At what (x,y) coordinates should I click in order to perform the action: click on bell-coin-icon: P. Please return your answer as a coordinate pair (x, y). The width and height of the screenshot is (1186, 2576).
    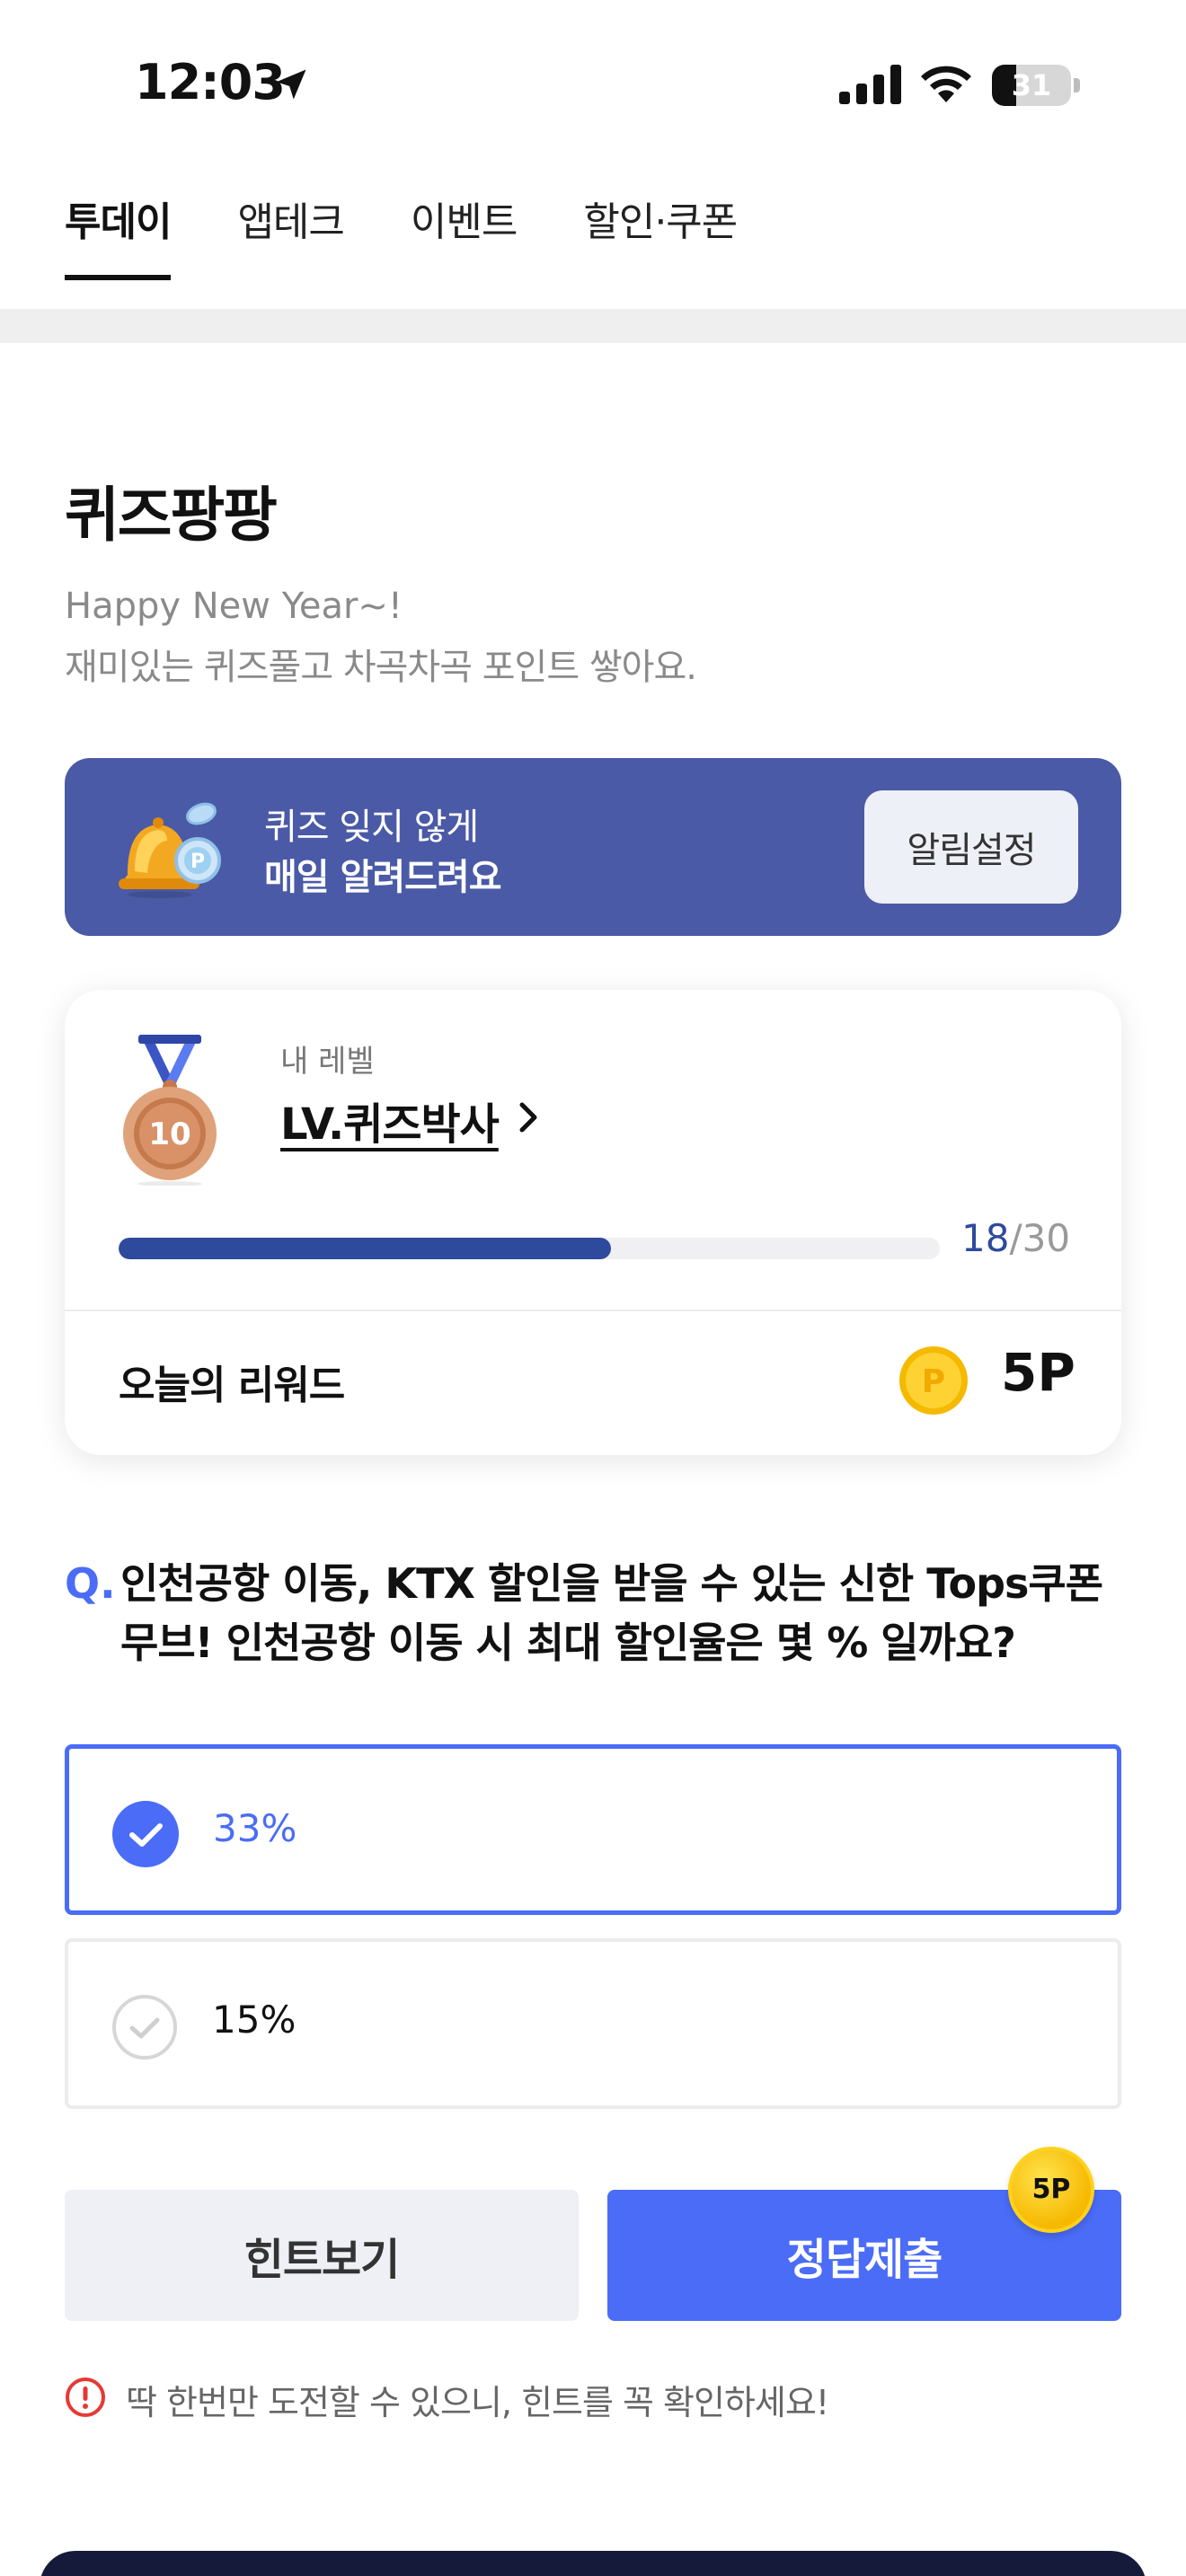
    Looking at the image, I should click on (170, 850).